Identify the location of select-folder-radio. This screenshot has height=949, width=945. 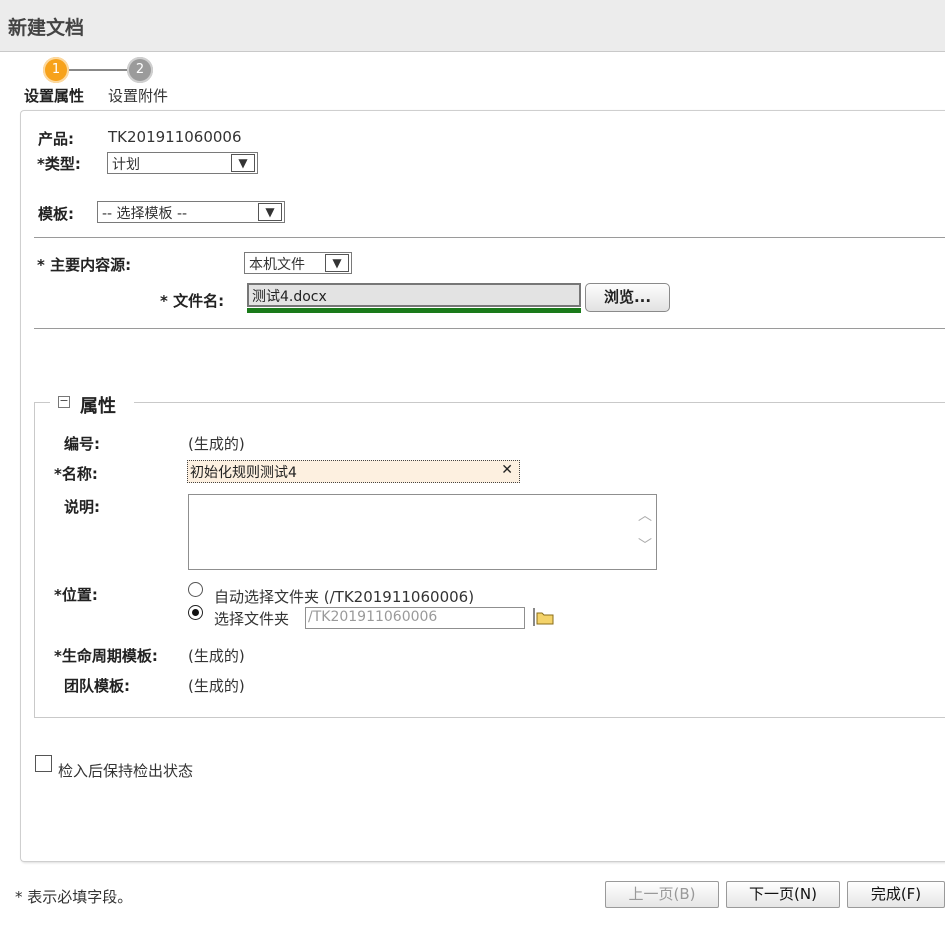
(195, 612).